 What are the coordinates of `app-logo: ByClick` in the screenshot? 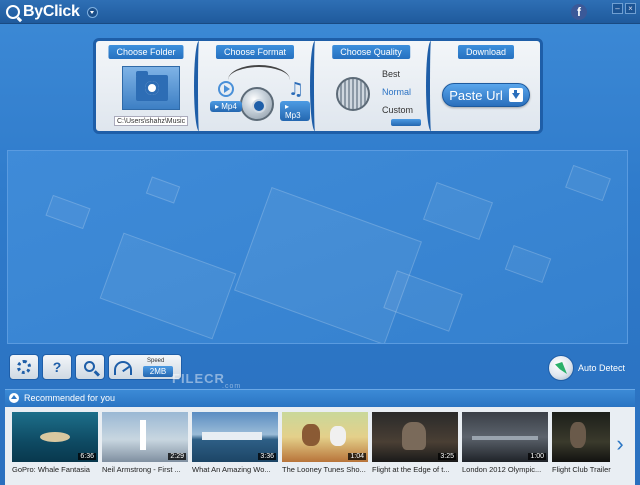 It's located at (52, 12).